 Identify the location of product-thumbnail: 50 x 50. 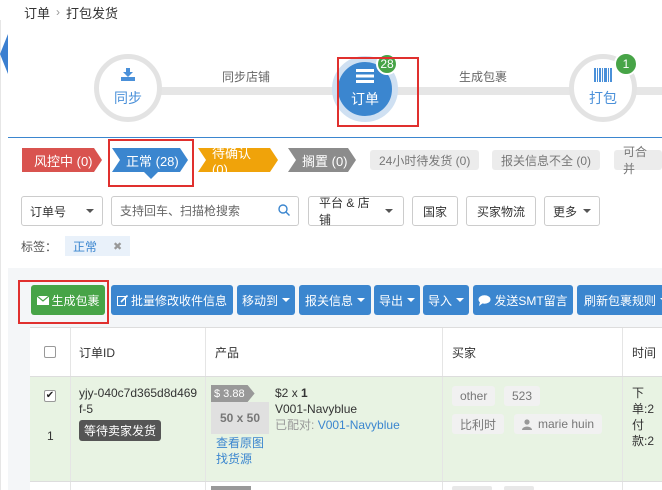
(240, 418).